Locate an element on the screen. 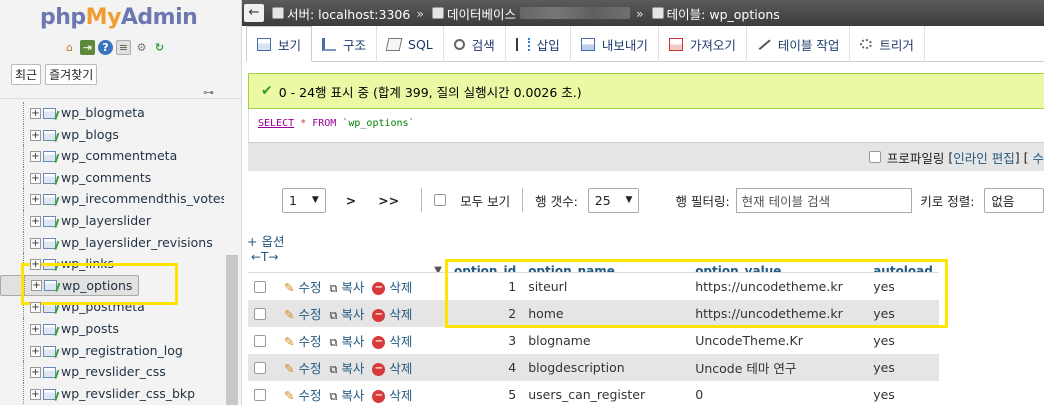 This screenshot has width=1044, height=405. sql-query-box: SELECT * FROM `wp_options` is located at coordinates (646, 125).